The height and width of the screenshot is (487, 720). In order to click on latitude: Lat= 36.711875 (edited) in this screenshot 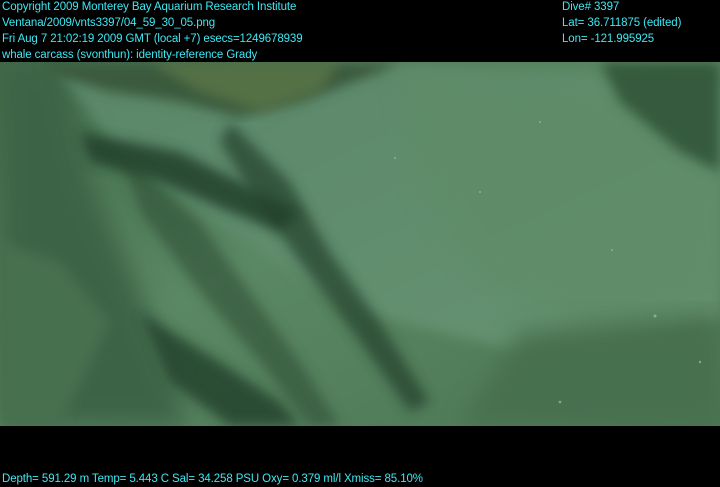, I will do `click(622, 23)`.